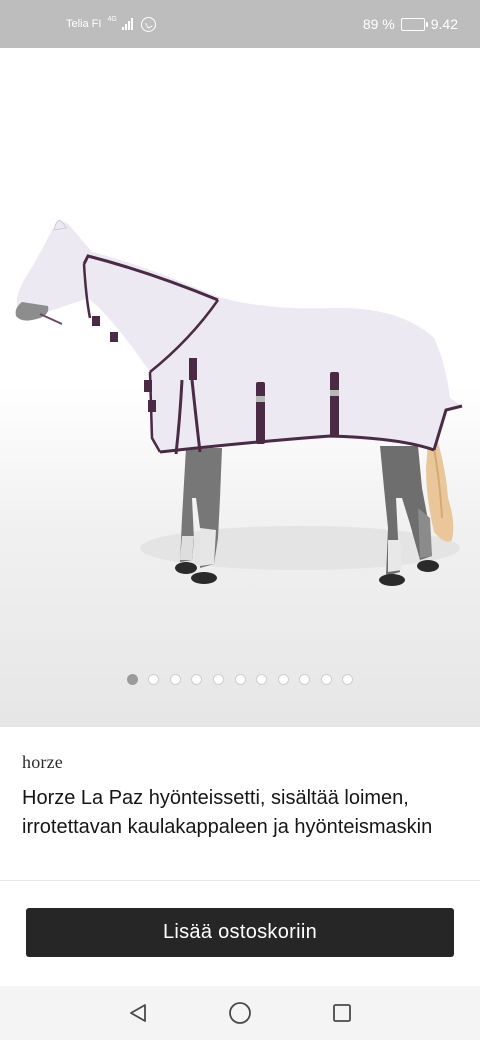 This screenshot has height=1040, width=480. What do you see at coordinates (414, 24) in the screenshot?
I see `battery-icon` at bounding box center [414, 24].